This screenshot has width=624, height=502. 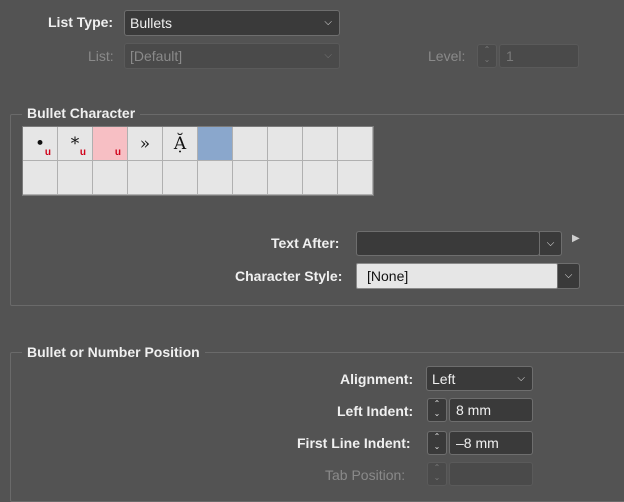 What do you see at coordinates (354, 443) in the screenshot?
I see `first-line-indent-label: First Line Indent:` at bounding box center [354, 443].